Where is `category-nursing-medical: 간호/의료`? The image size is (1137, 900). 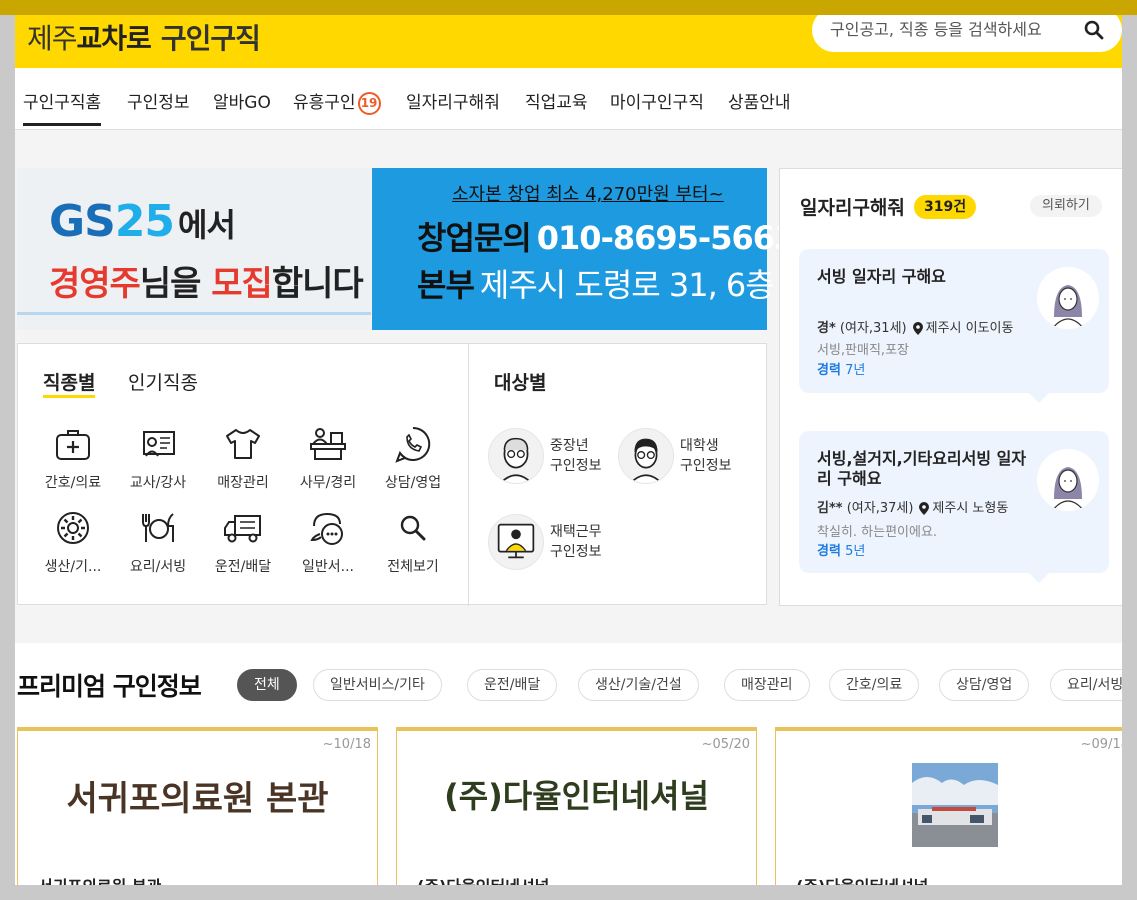 category-nursing-medical: 간호/의료 is located at coordinates (73, 458).